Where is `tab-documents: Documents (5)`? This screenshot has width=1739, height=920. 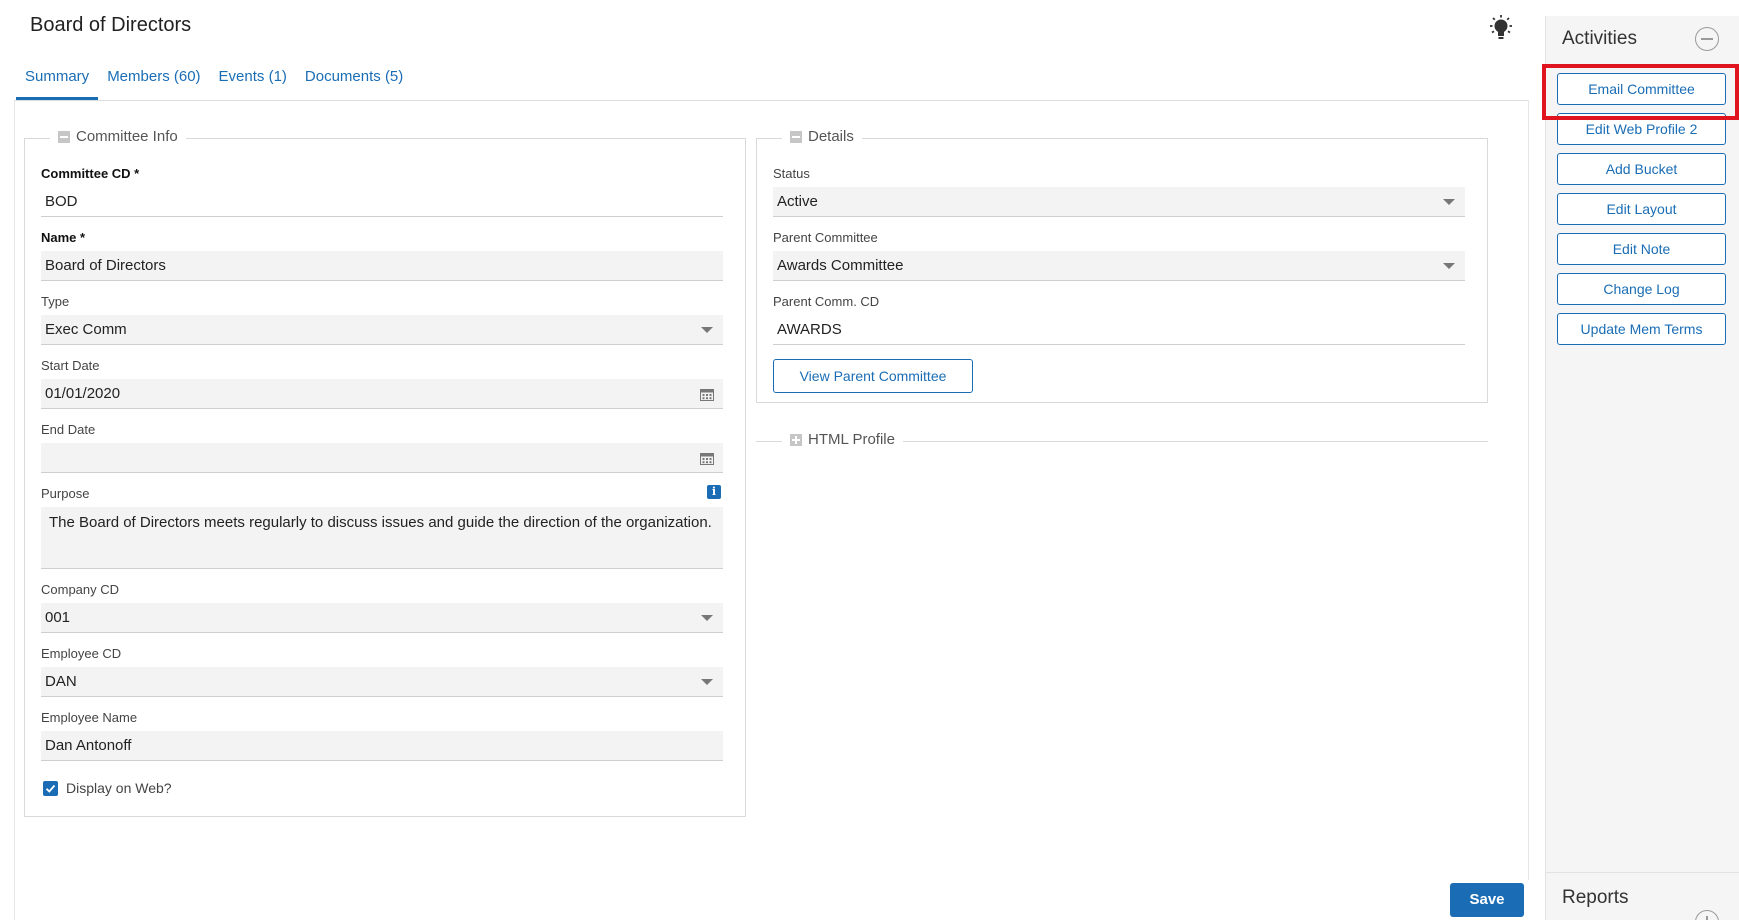
tab-documents: Documents (5) is located at coordinates (354, 81).